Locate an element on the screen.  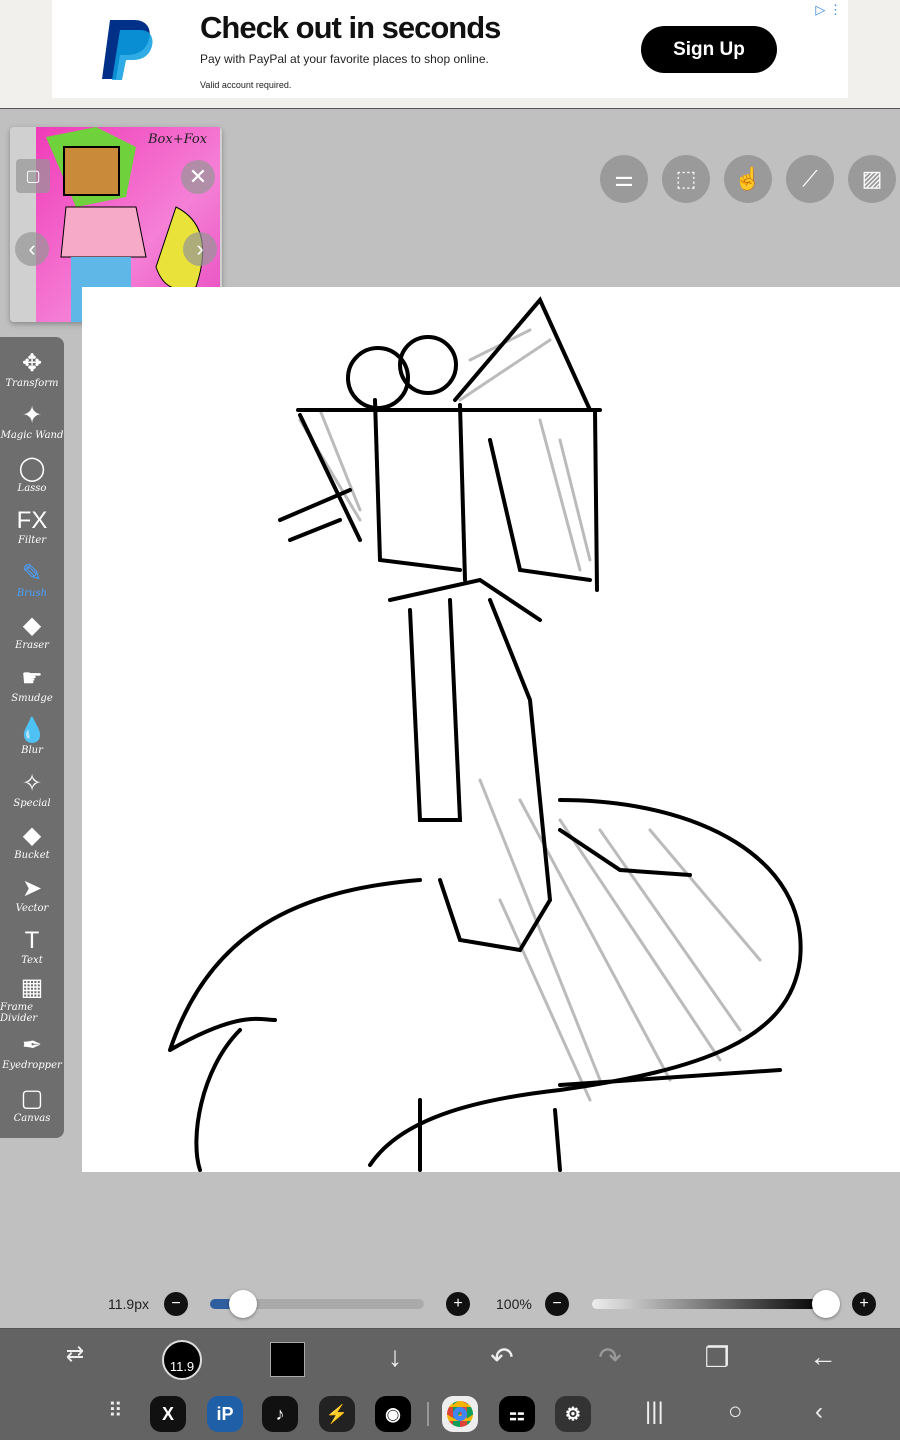
ad-choices-icon: ▷ ⋮ is located at coordinates (828, 10).